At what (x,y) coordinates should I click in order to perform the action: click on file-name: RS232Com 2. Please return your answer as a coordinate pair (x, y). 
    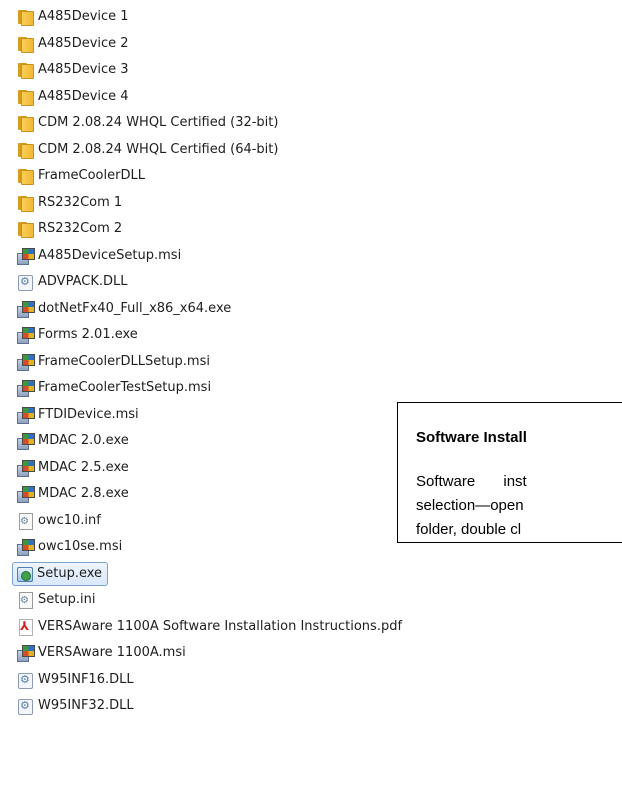
    Looking at the image, I should click on (80, 228).